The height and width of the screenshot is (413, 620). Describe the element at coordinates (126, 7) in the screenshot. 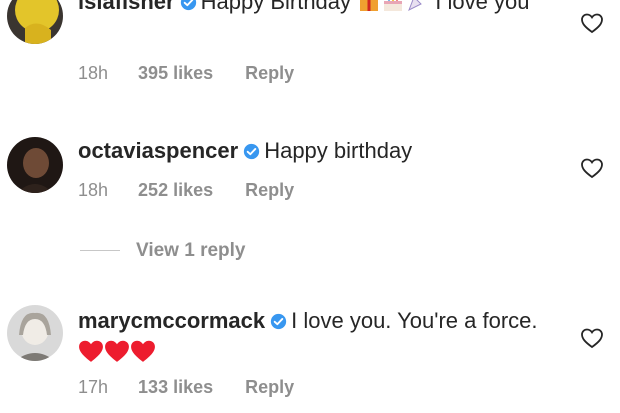

I see `username: islafisher` at that location.